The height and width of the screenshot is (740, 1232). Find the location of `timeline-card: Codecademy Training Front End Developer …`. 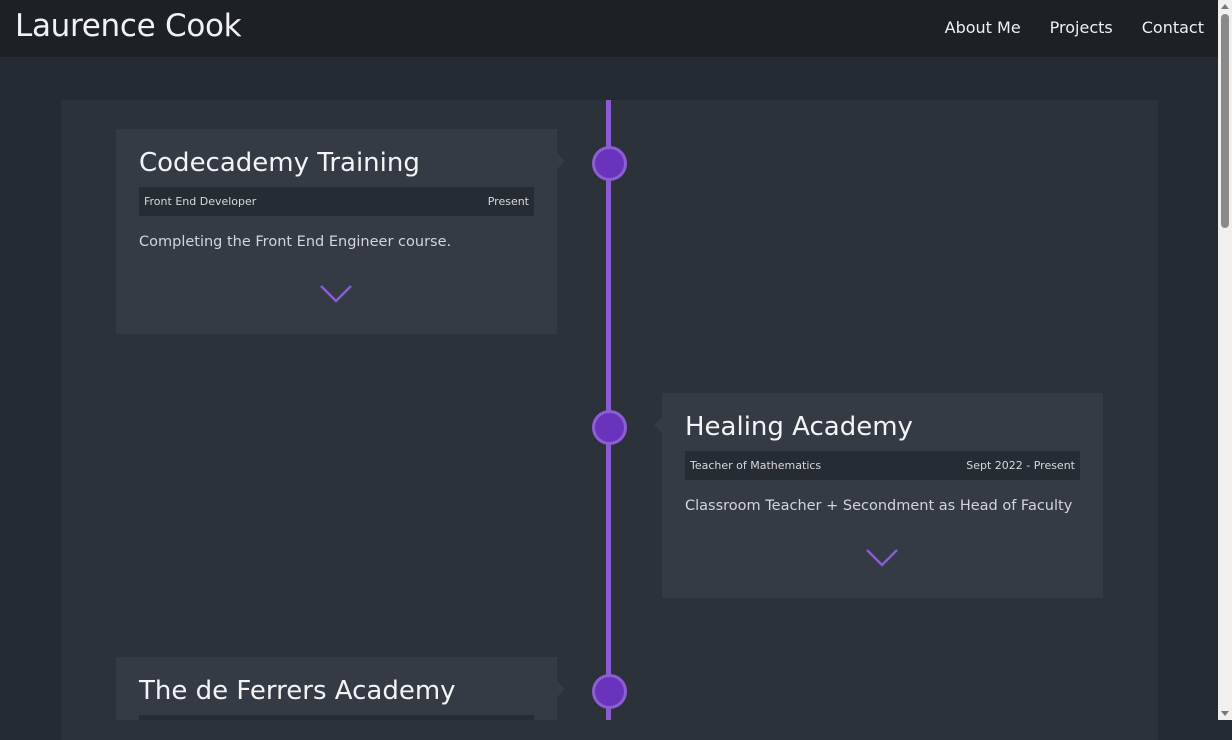

timeline-card: Codecademy Training Front End Developer … is located at coordinates (340, 231).